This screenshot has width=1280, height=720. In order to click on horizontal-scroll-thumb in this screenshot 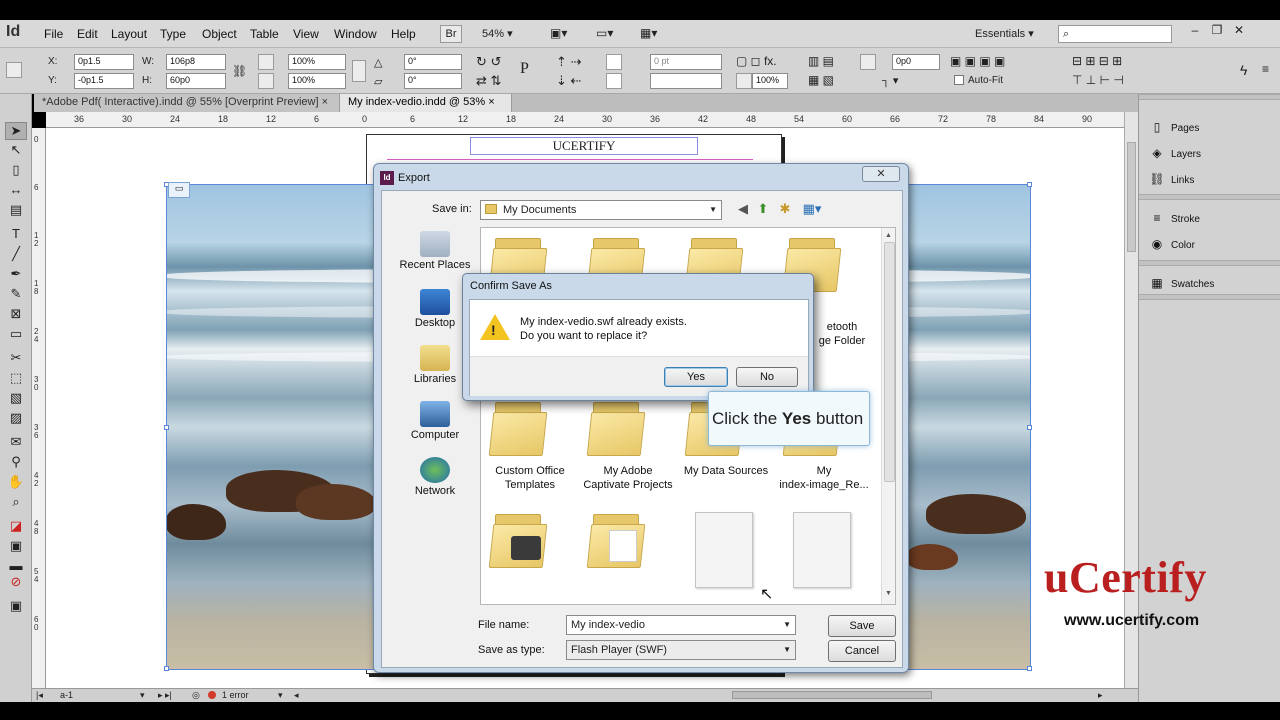, I will do `click(832, 695)`.